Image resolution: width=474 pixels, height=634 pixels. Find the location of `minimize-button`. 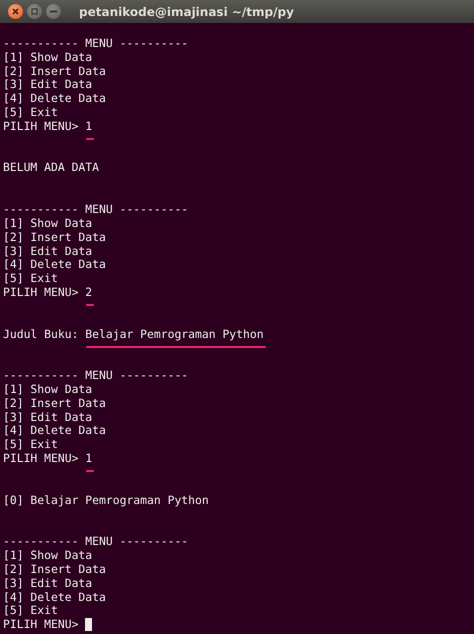

minimize-button is located at coordinates (53, 11).